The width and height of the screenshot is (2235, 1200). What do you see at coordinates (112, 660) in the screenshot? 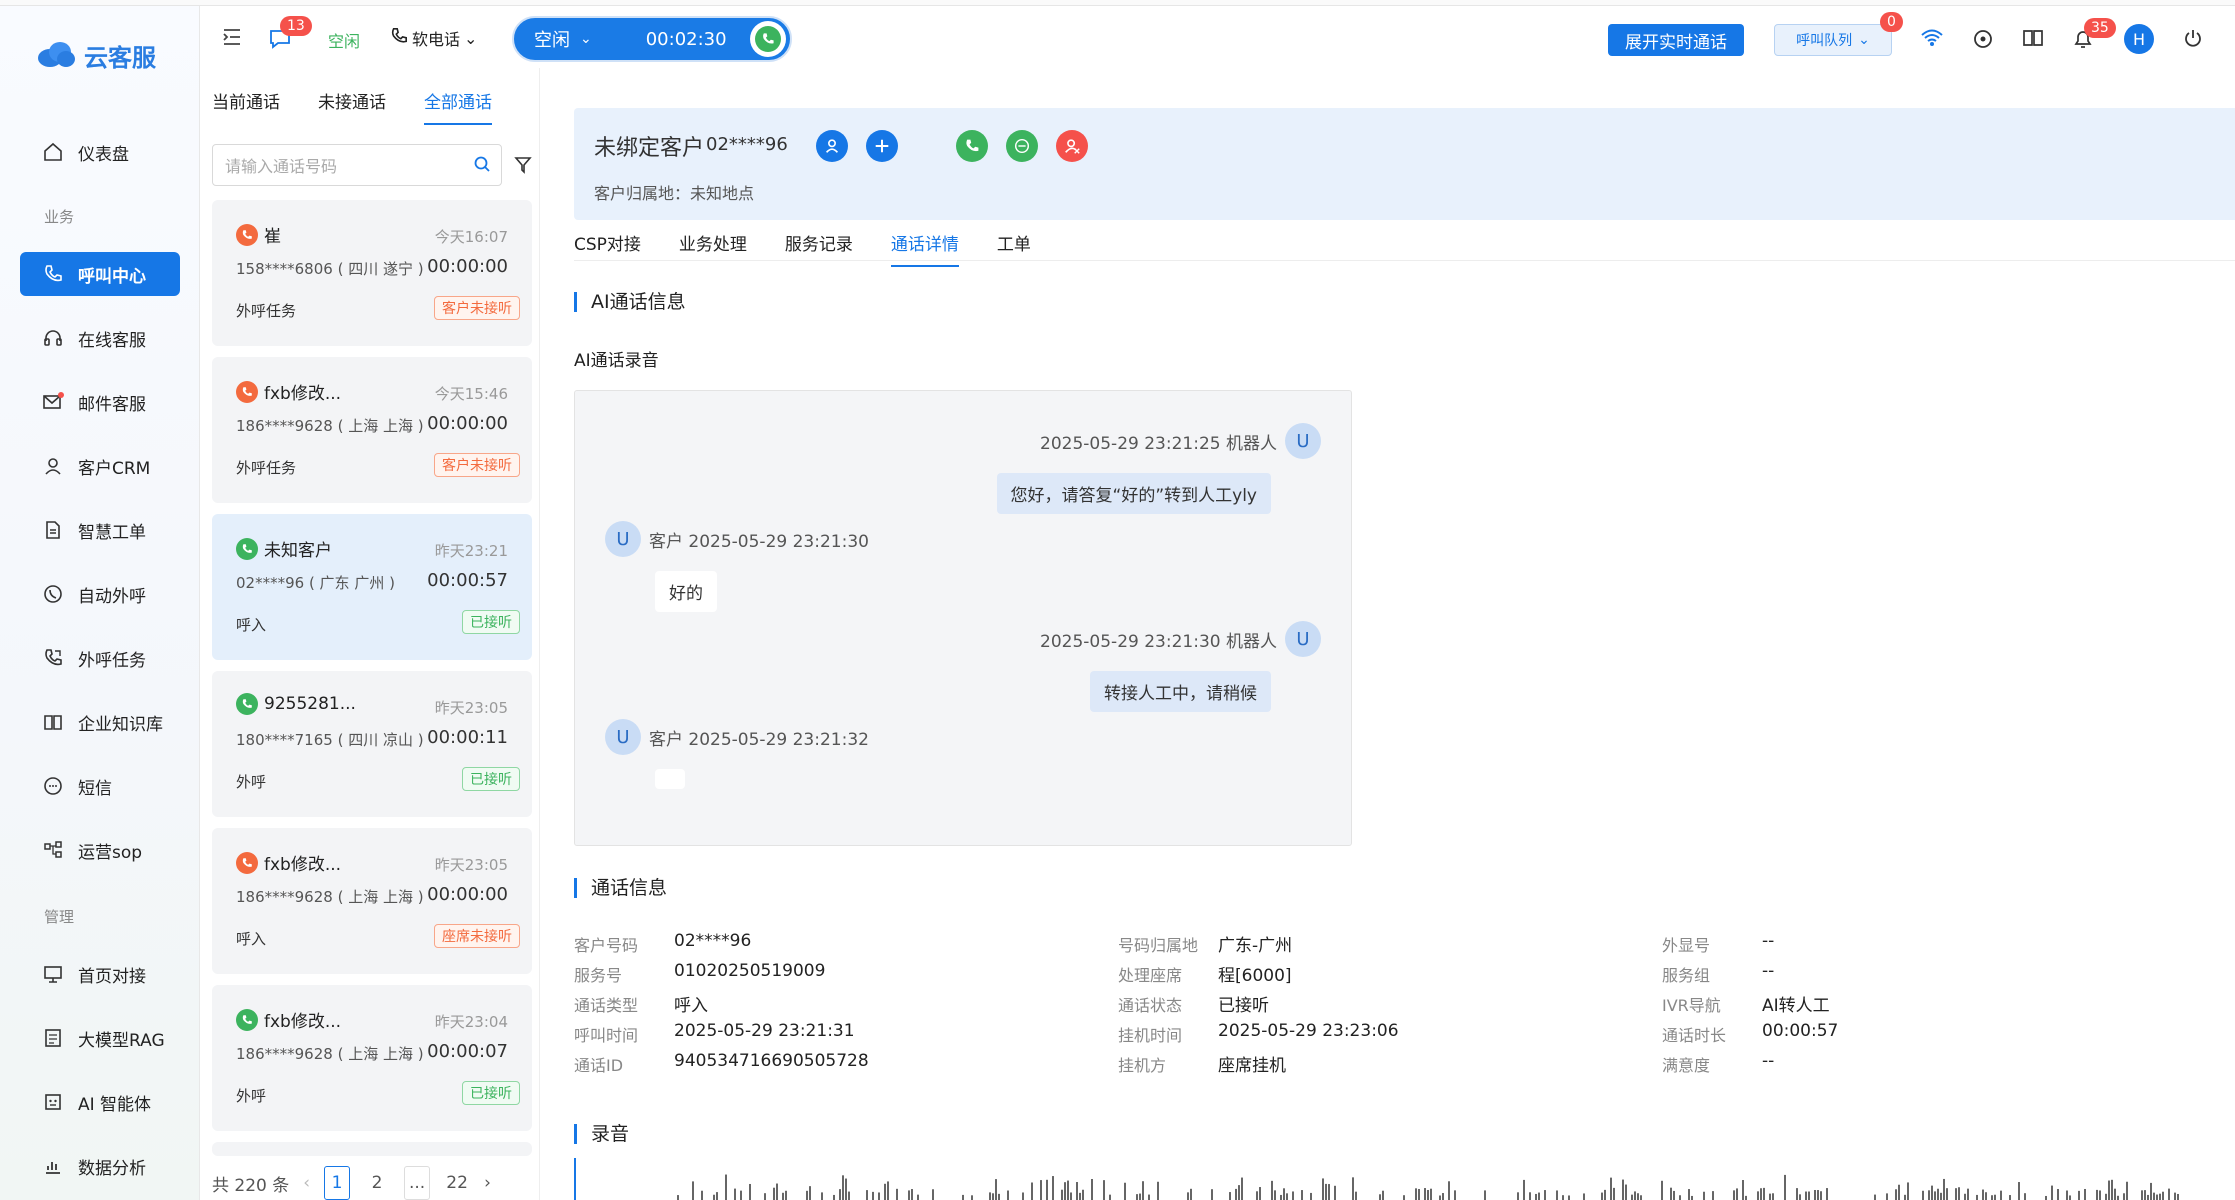
I see `sidebar-item-label: 外呼任务` at bounding box center [112, 660].